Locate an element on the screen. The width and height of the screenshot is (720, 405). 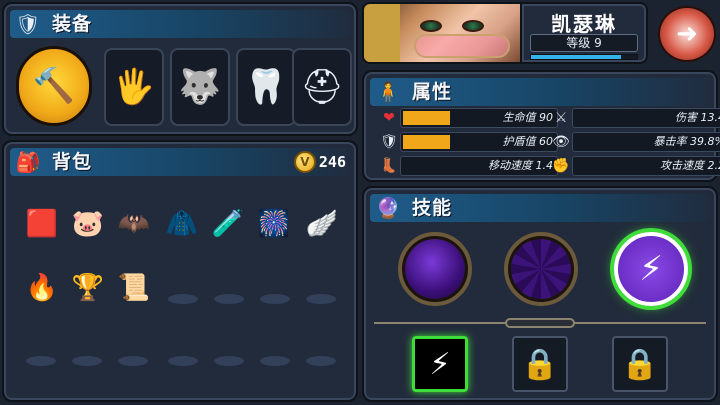
xp-bar is located at coordinates (584, 57).